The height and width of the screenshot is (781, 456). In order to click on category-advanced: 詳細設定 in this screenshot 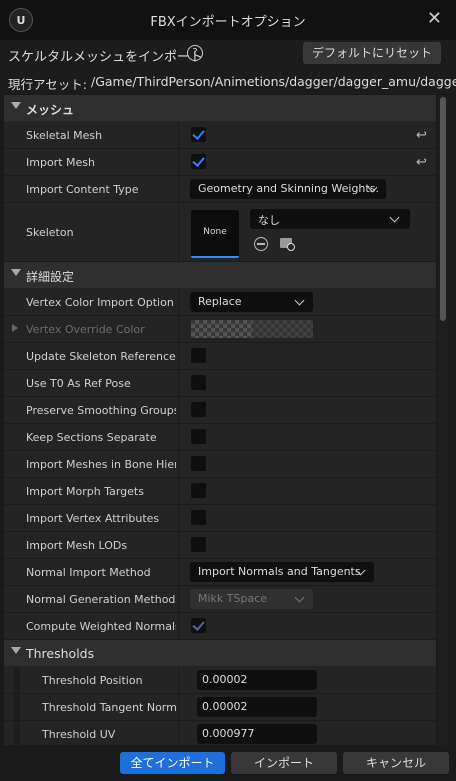, I will do `click(220, 275)`.